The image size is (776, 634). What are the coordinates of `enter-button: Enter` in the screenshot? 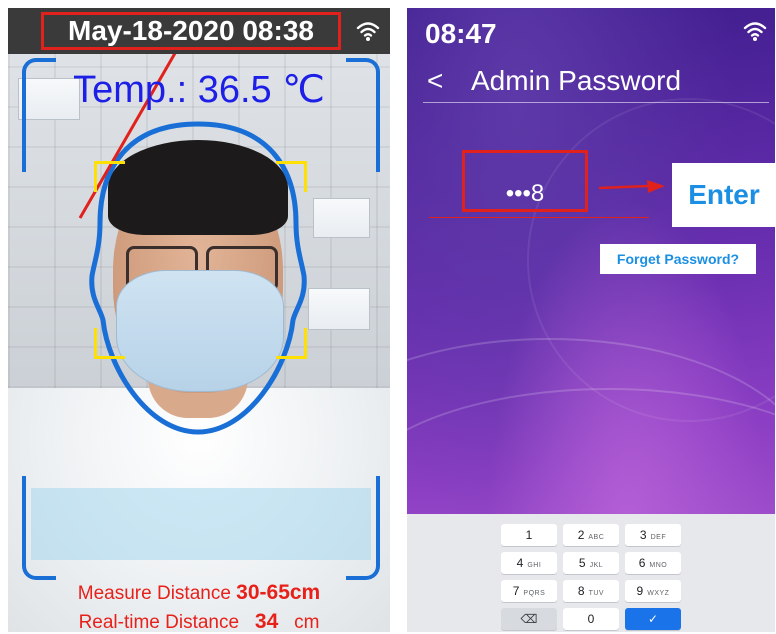 It's located at (723, 195).